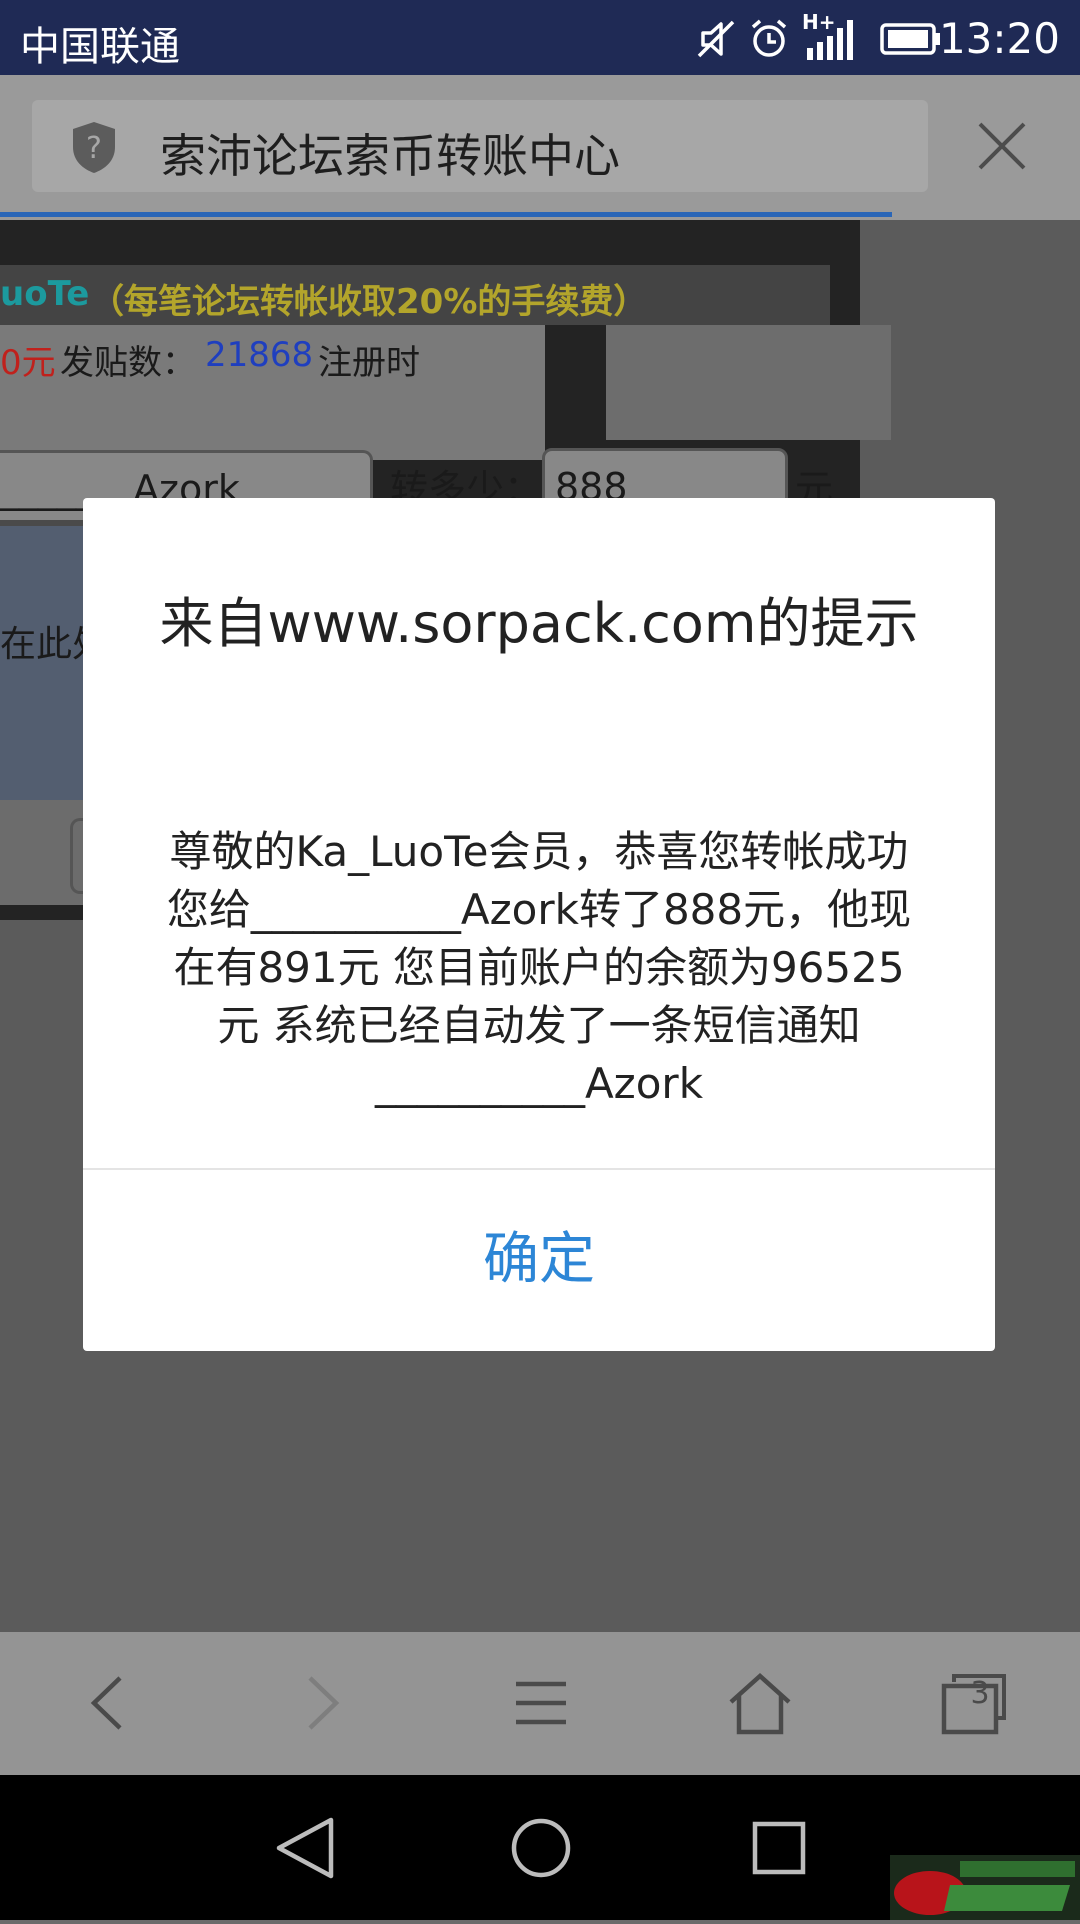 The image size is (1080, 1924). I want to click on browser-top-bar: ? 索沛论坛索币转账中心, so click(540, 147).